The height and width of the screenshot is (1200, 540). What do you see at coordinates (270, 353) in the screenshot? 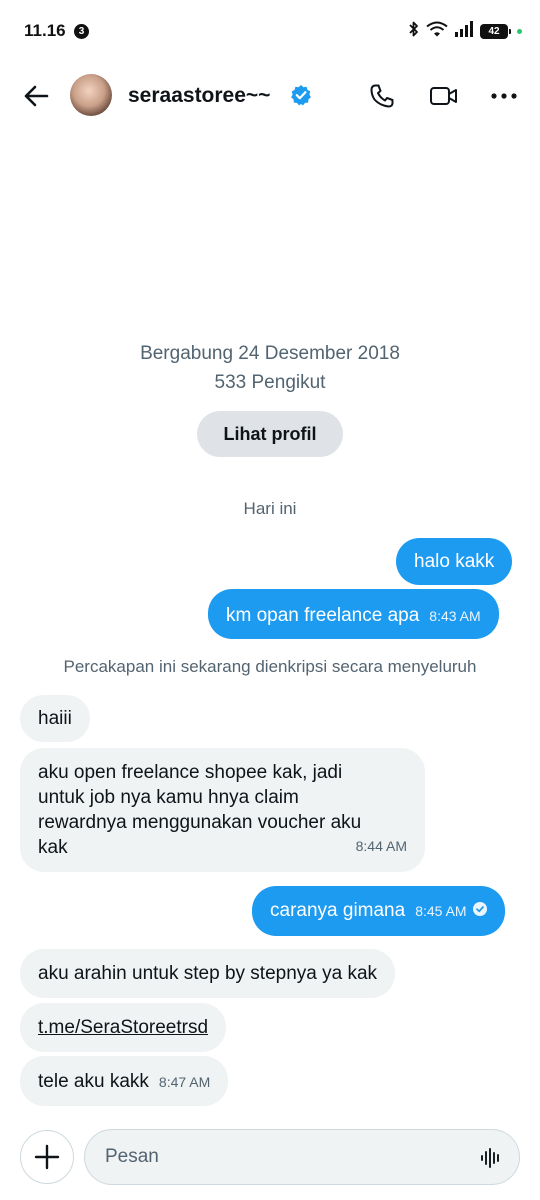
I see `joined-date: Bergabung 24 Desember 2018` at bounding box center [270, 353].